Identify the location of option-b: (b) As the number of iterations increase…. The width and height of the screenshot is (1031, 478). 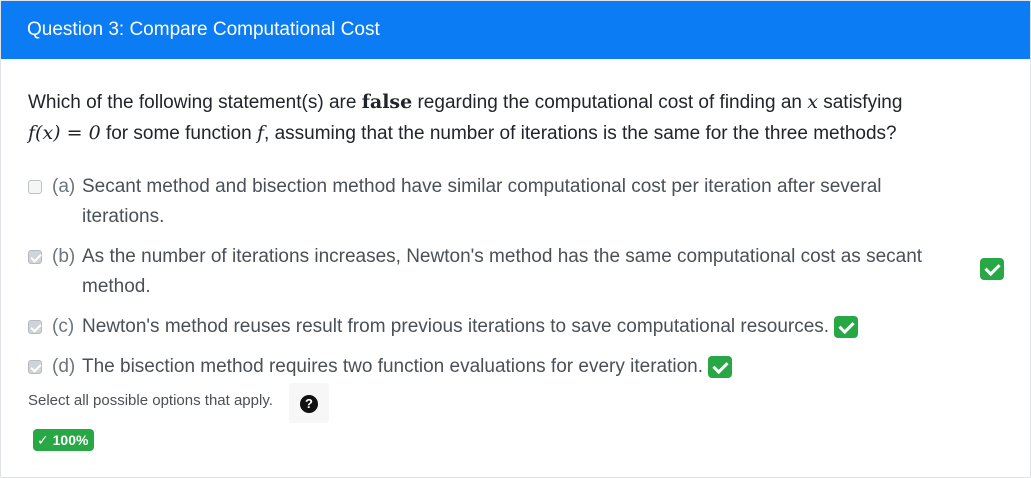
(500, 272).